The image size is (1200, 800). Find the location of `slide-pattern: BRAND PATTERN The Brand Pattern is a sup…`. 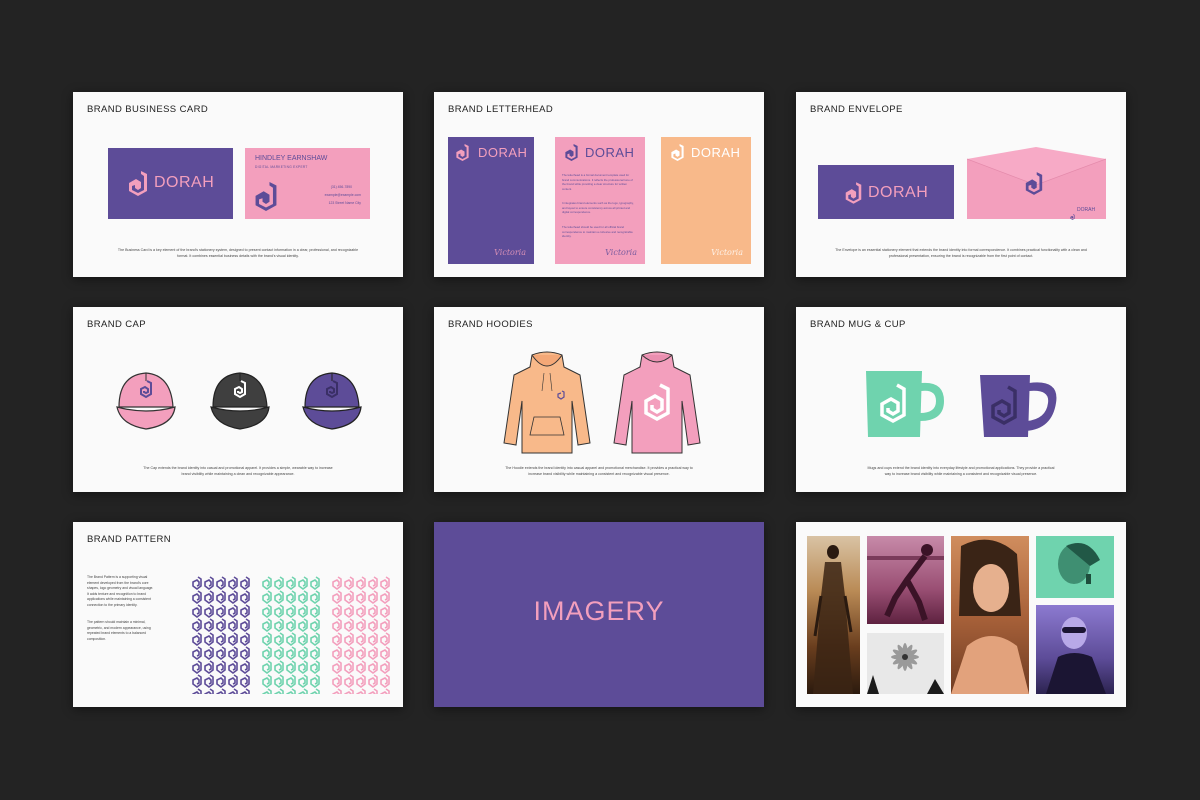

slide-pattern: BRAND PATTERN The Brand Pattern is a sup… is located at coordinates (238, 614).